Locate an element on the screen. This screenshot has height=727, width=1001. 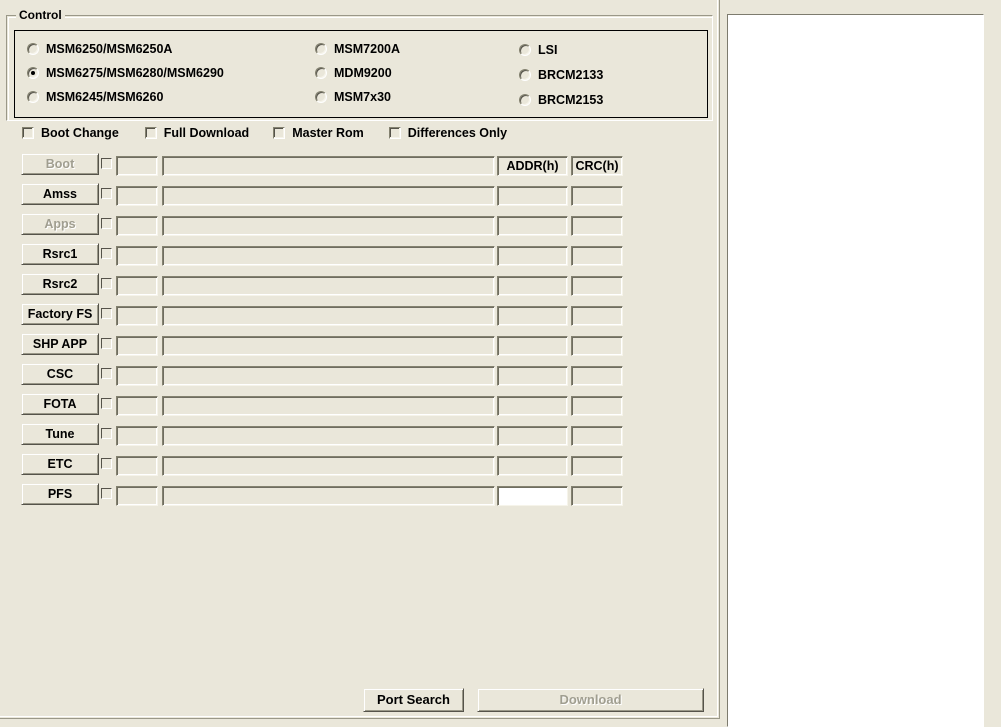
radio-lsi: LSI is located at coordinates (538, 50).